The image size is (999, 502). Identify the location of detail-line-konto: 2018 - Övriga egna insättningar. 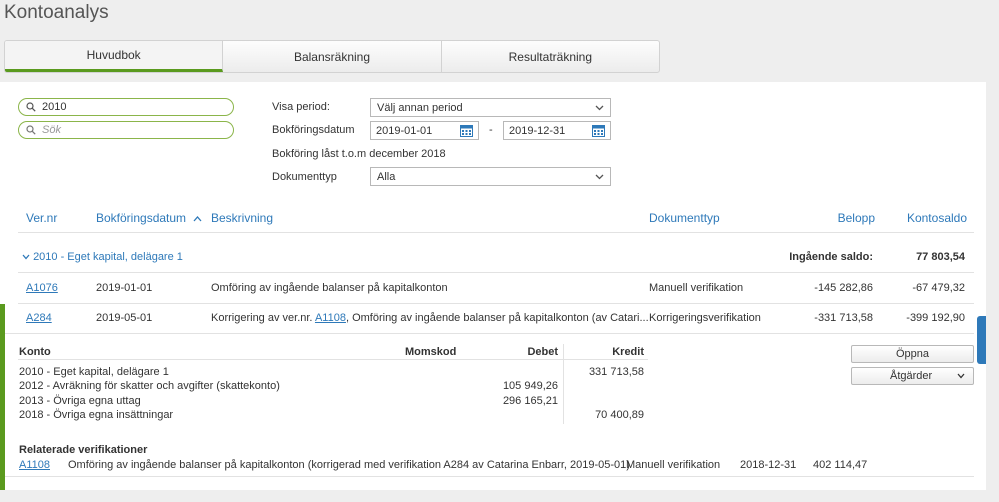
(96, 415).